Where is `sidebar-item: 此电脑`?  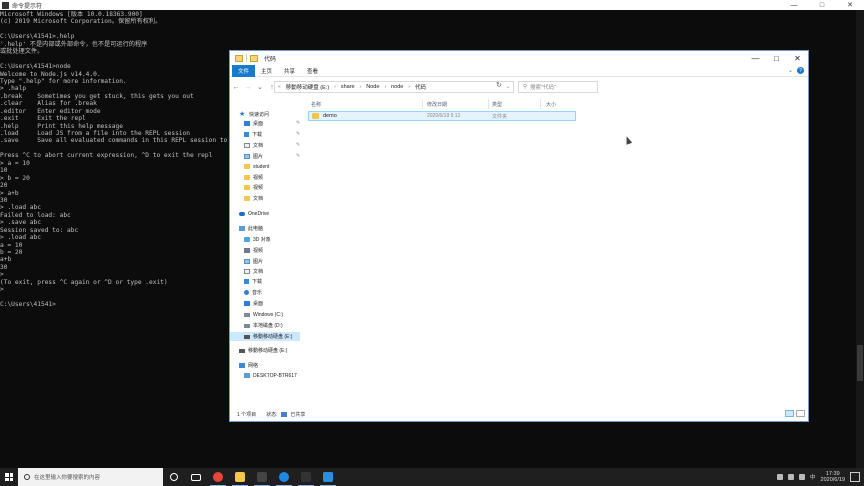
sidebar-item: 此电脑 is located at coordinates (246, 228).